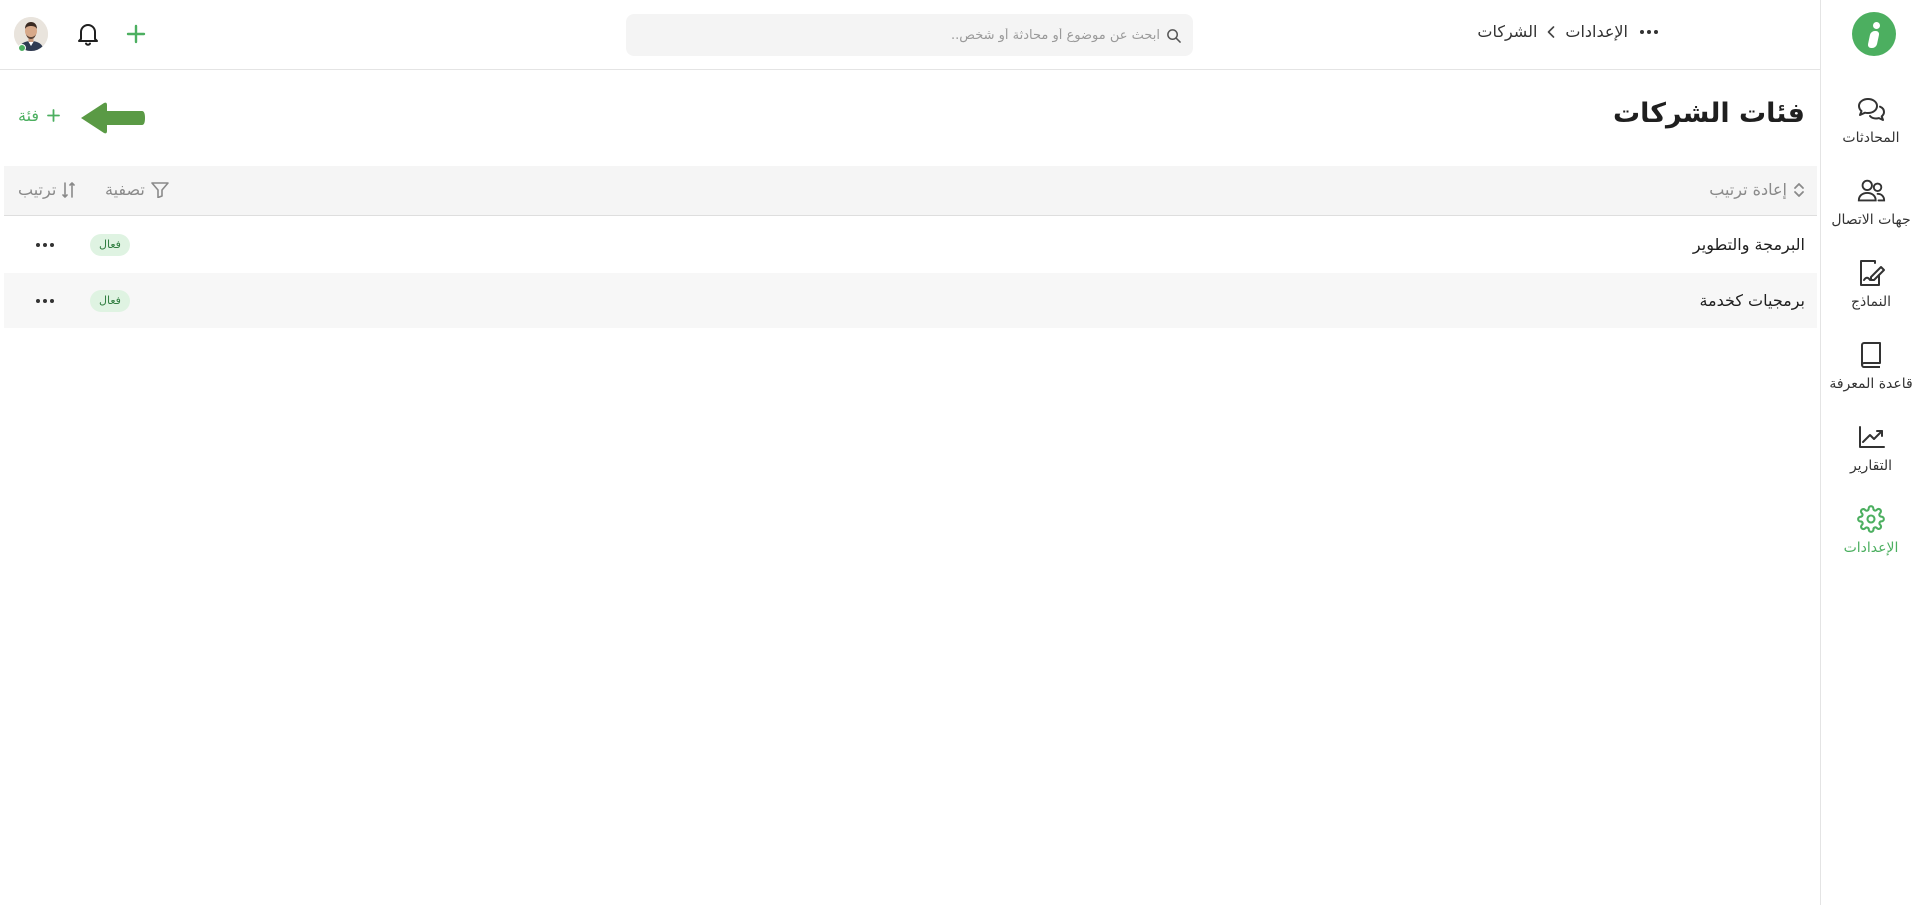 This screenshot has width=1920, height=905. I want to click on sidebar-item-forms: النماذج, so click(1870, 295).